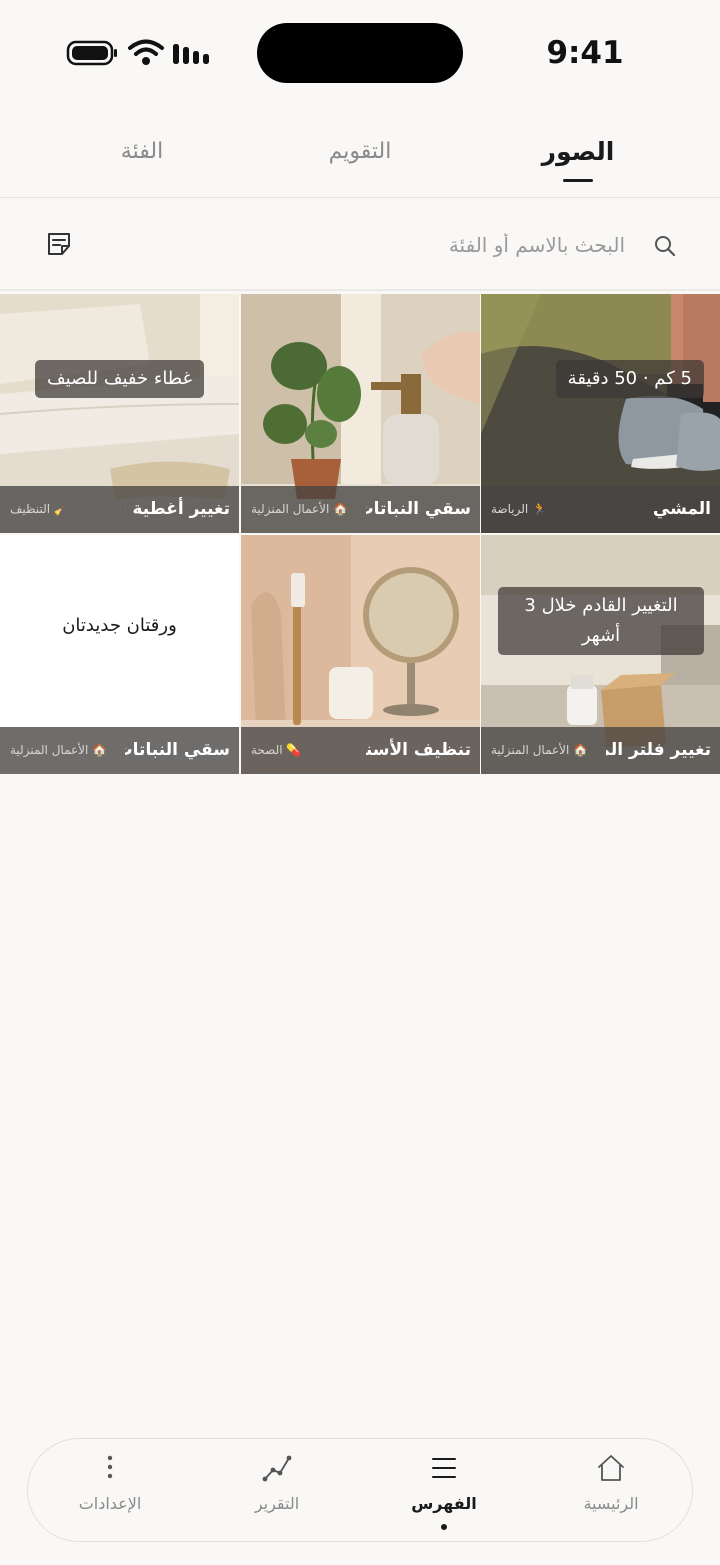  Describe the element at coordinates (119, 625) in the screenshot. I see `tile-note: ورقتان جديدتان` at that location.